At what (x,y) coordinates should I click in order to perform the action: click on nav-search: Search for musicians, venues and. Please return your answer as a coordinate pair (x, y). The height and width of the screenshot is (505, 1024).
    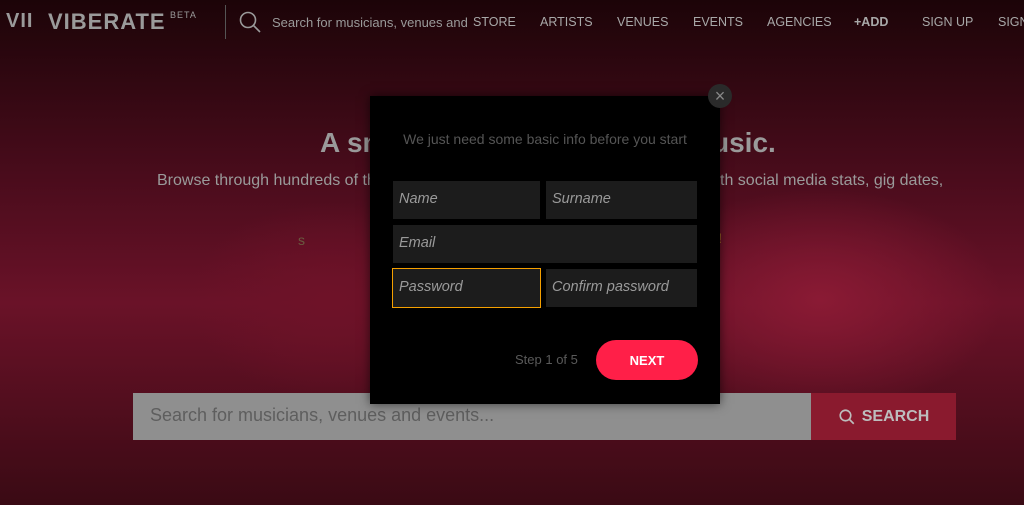
    Looking at the image, I should click on (353, 22).